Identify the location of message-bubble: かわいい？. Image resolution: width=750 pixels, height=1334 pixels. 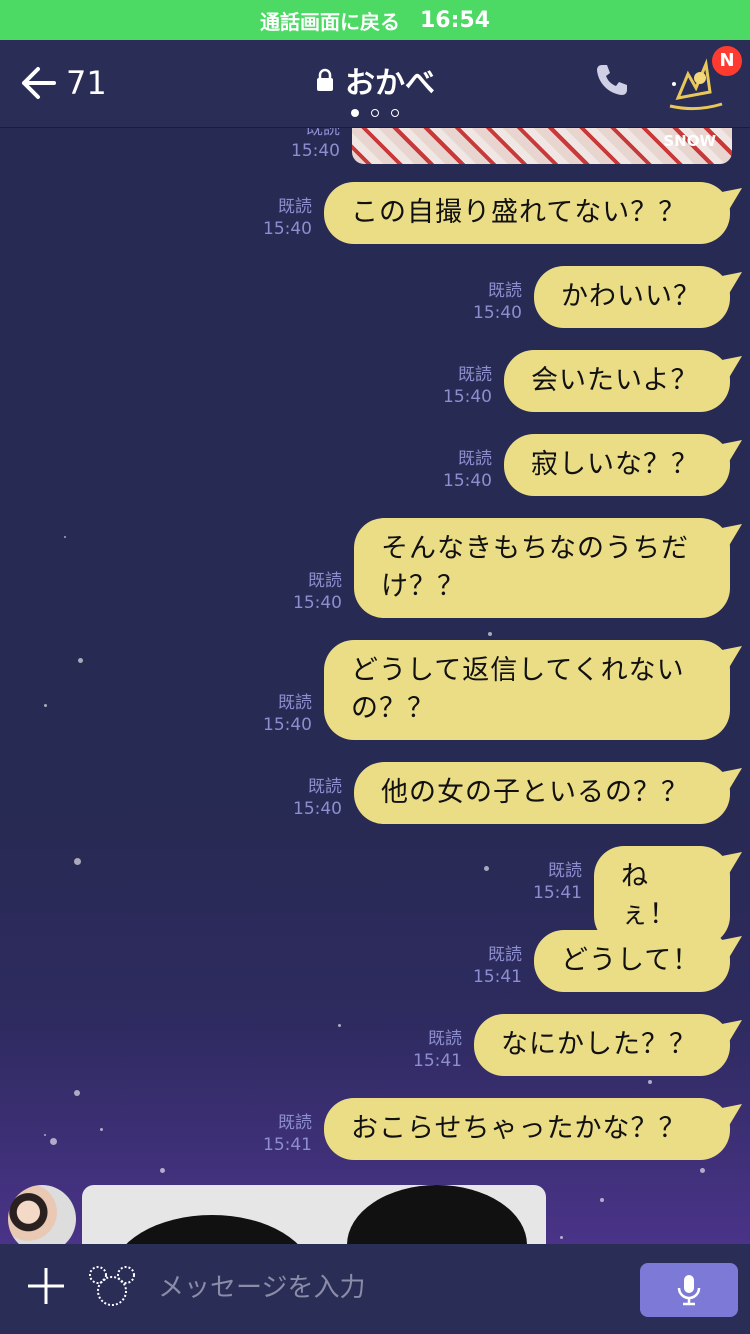
(632, 297).